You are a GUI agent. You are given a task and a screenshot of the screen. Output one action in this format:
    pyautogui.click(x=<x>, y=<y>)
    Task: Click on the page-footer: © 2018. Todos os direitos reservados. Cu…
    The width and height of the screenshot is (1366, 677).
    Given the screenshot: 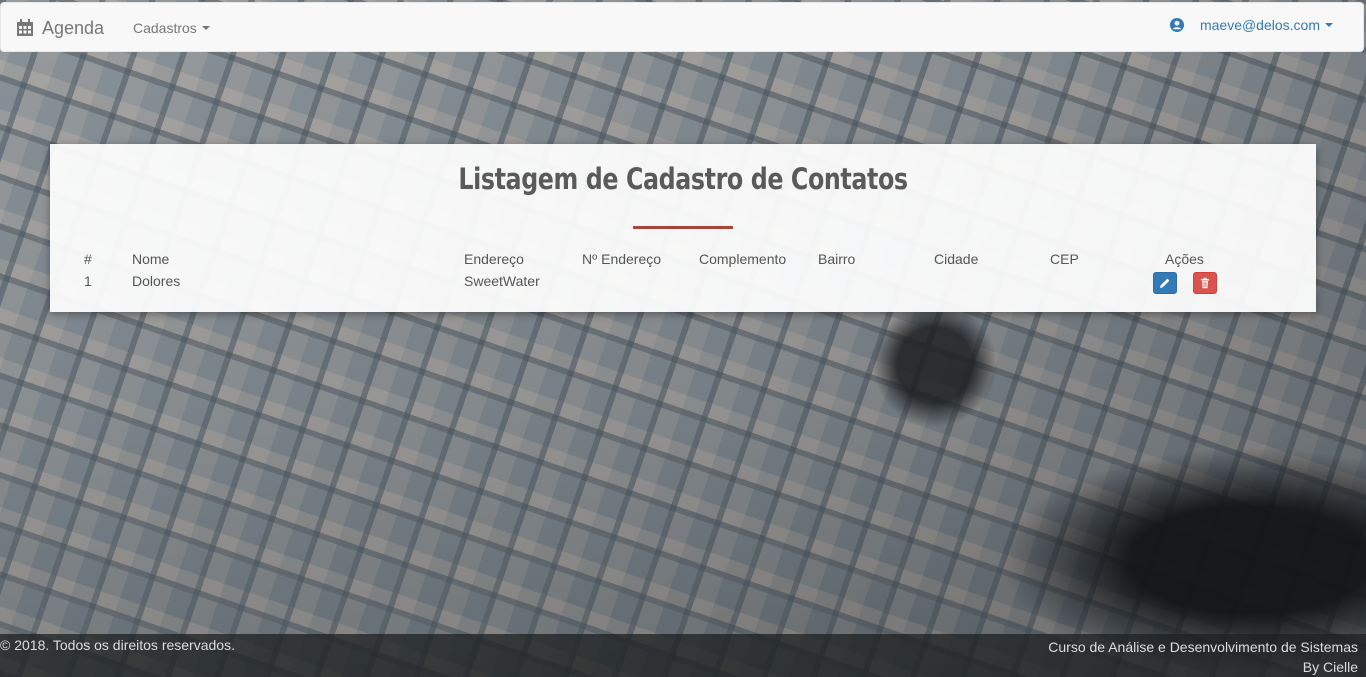 What is the action you would take?
    pyautogui.click(x=683, y=655)
    